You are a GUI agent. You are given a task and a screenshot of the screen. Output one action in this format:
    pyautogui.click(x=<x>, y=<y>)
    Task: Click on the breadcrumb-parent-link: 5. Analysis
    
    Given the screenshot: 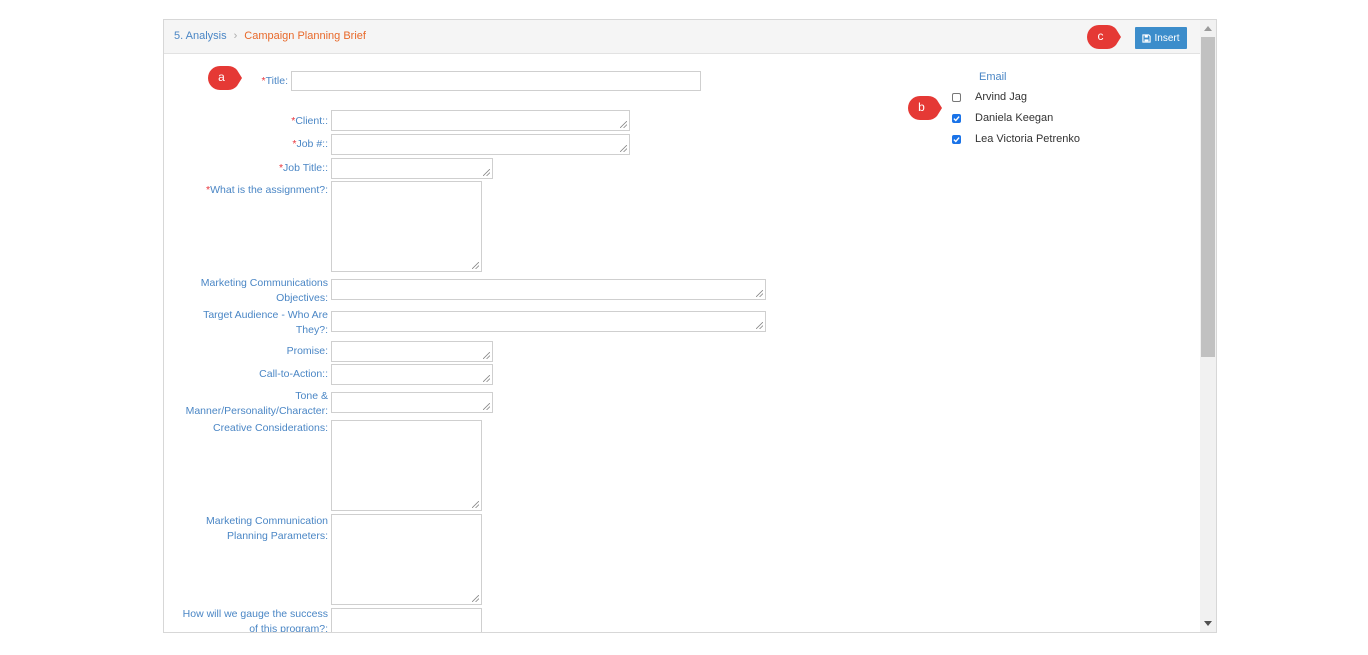 What is the action you would take?
    pyautogui.click(x=200, y=36)
    